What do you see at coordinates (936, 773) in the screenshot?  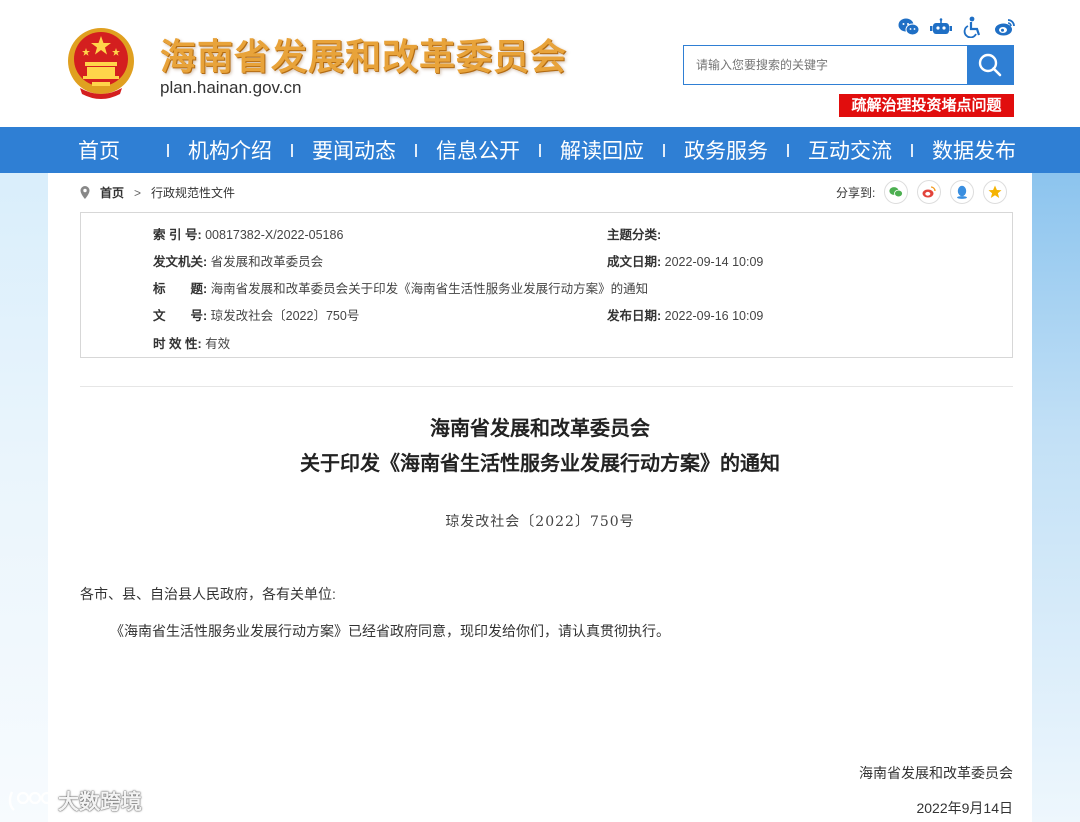 I see `article-signature: 海南省发展和改革委员会` at bounding box center [936, 773].